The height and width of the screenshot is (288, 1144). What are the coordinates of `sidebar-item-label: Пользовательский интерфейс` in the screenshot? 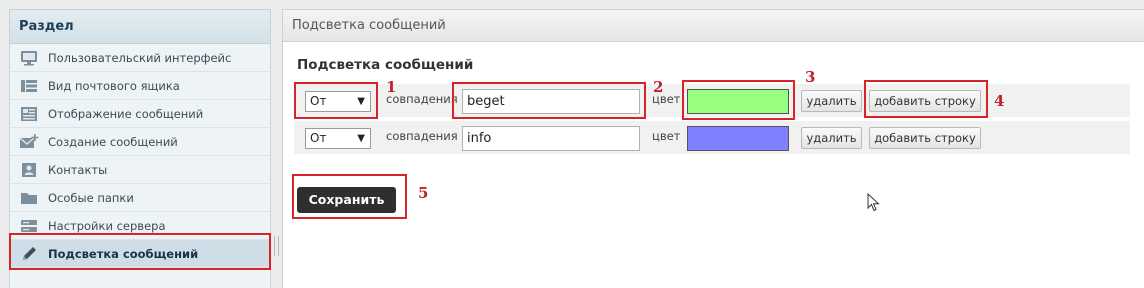 It's located at (140, 57).